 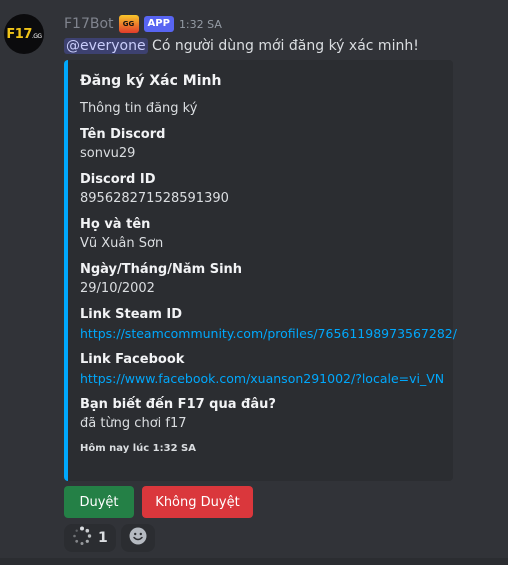 I want to click on add-reaction-smile-icon, so click(x=138, y=538).